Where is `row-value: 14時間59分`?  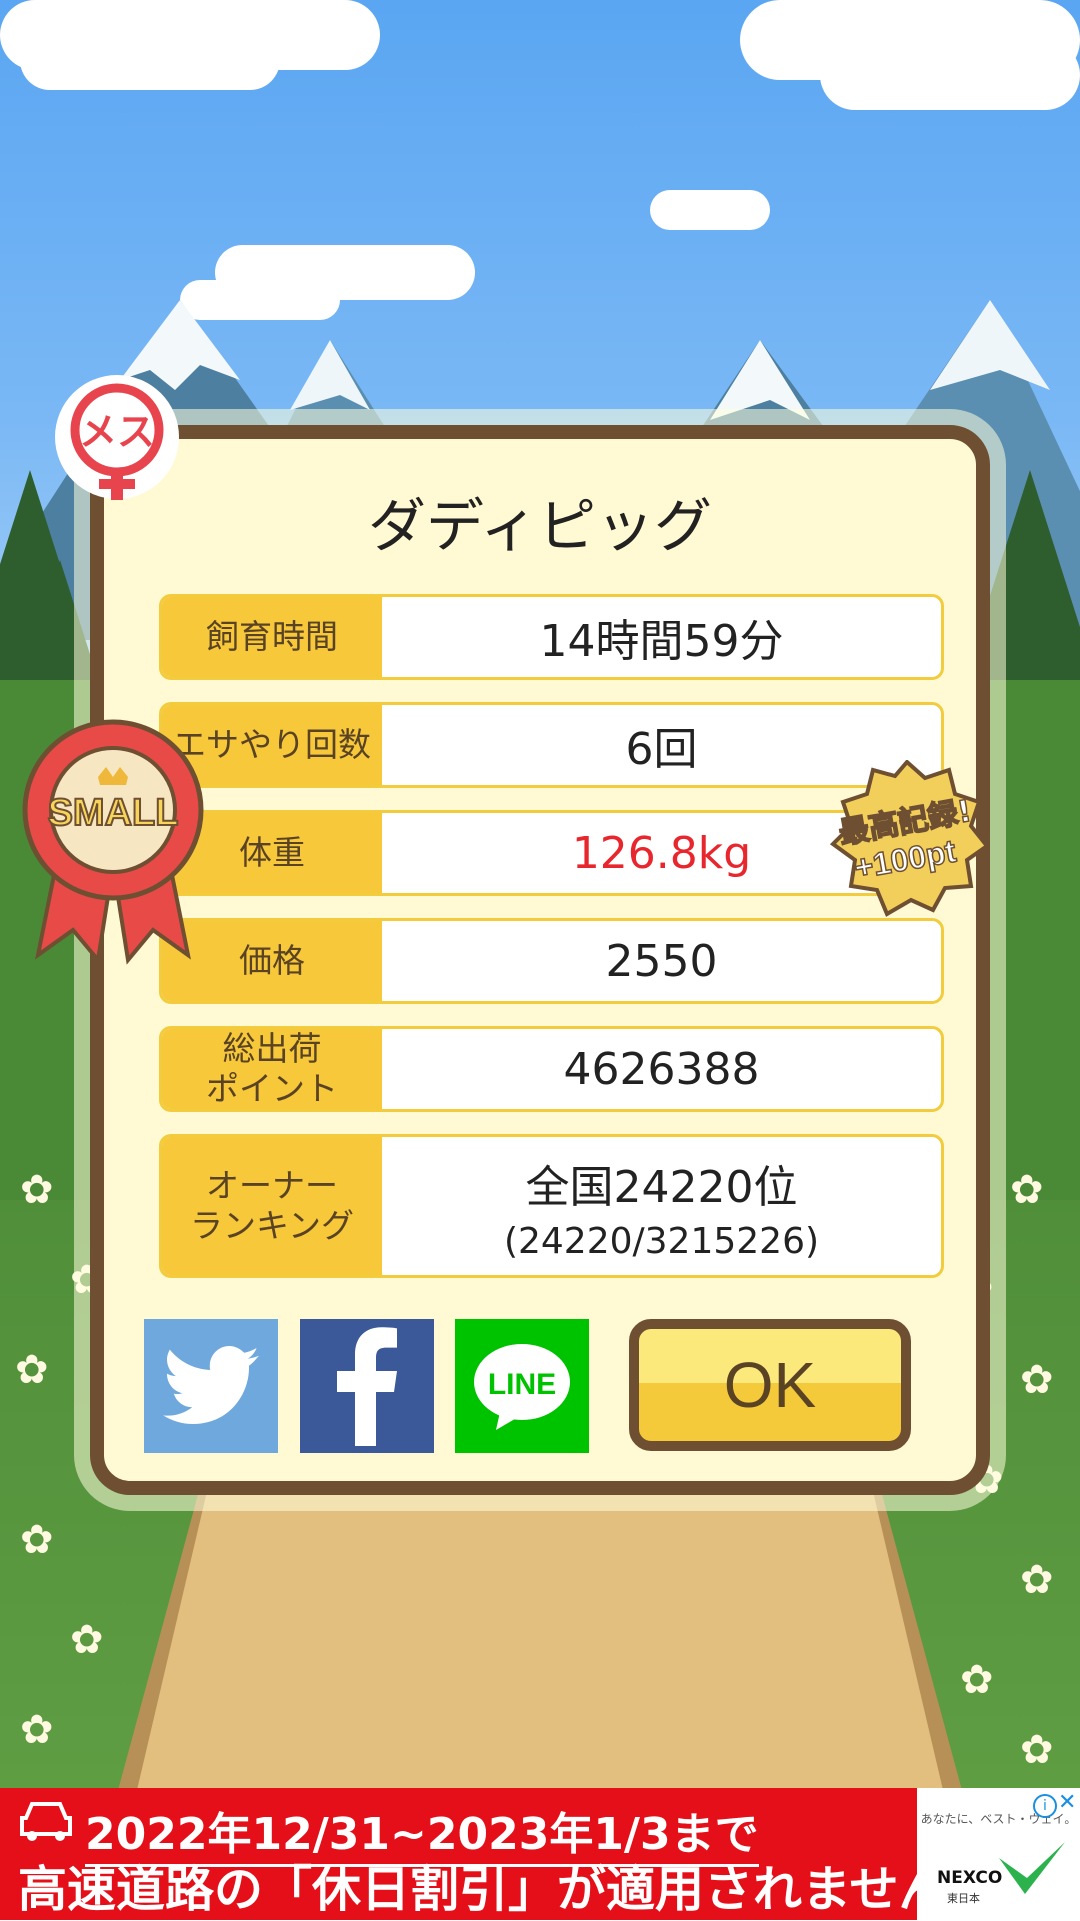 row-value: 14時間59分 is located at coordinates (661, 641).